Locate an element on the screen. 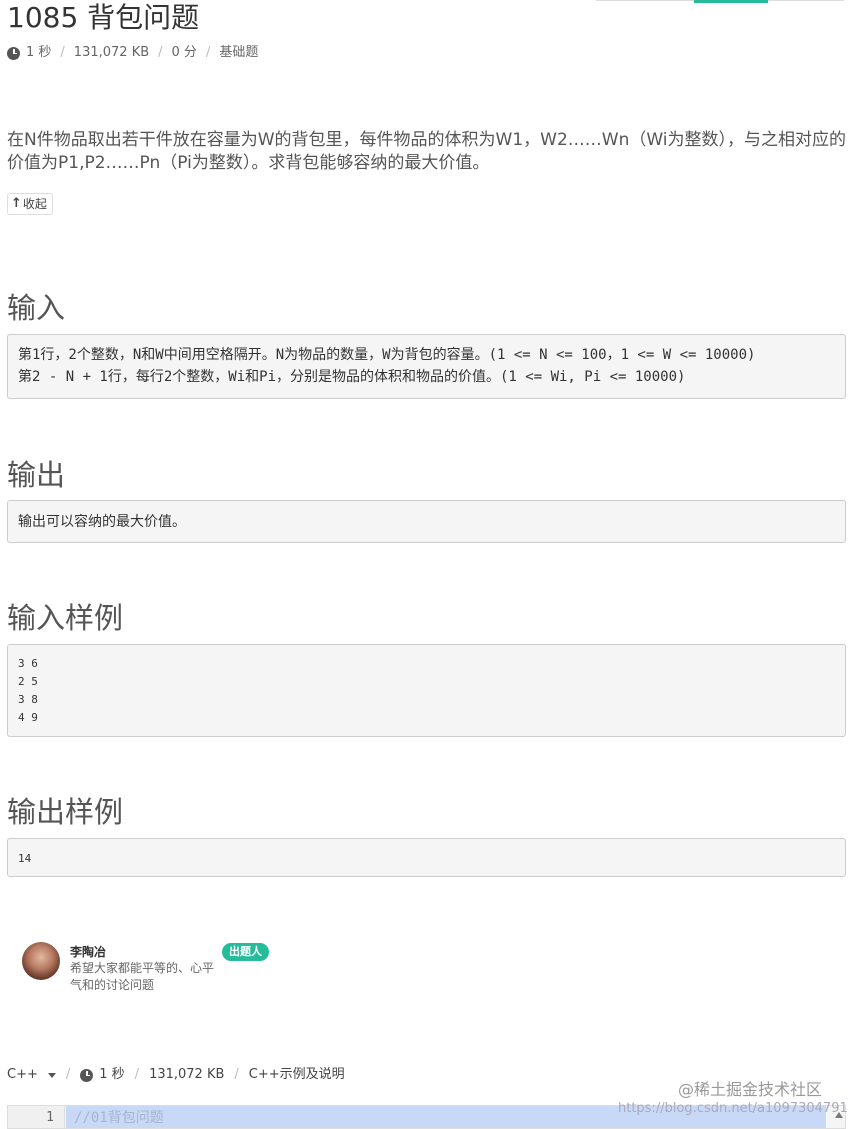 Image resolution: width=867 pixels, height=1129 pixels. editor-toolbar: C++ / 1 秒 / 131,072 KB / C++示例及说明 is located at coordinates (176, 1075).